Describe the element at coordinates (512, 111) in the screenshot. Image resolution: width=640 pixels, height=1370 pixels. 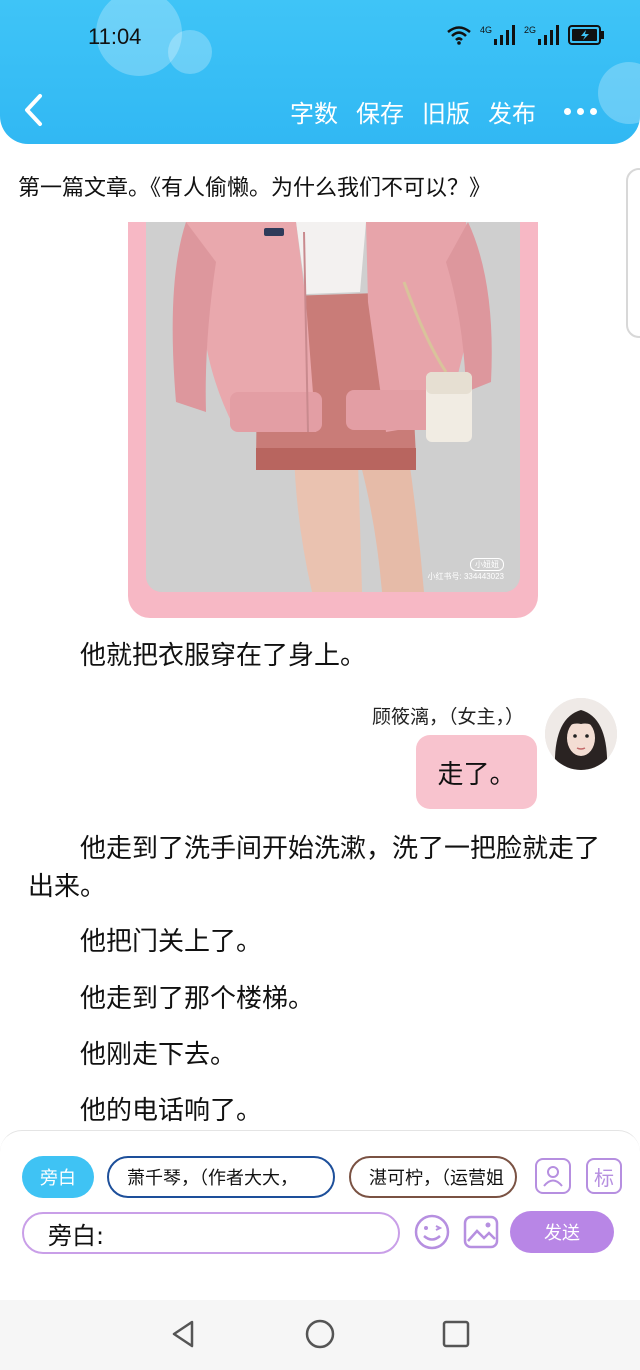
I see `publish-button: 发布` at that location.